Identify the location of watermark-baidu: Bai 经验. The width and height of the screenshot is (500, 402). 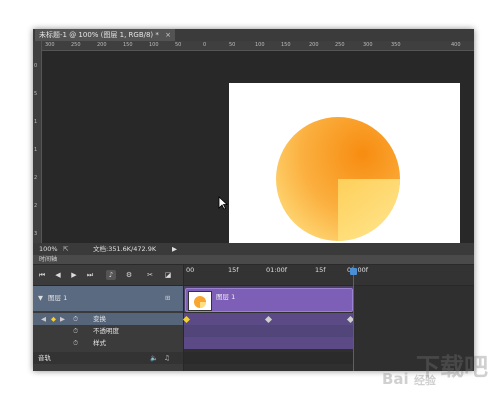
(409, 379).